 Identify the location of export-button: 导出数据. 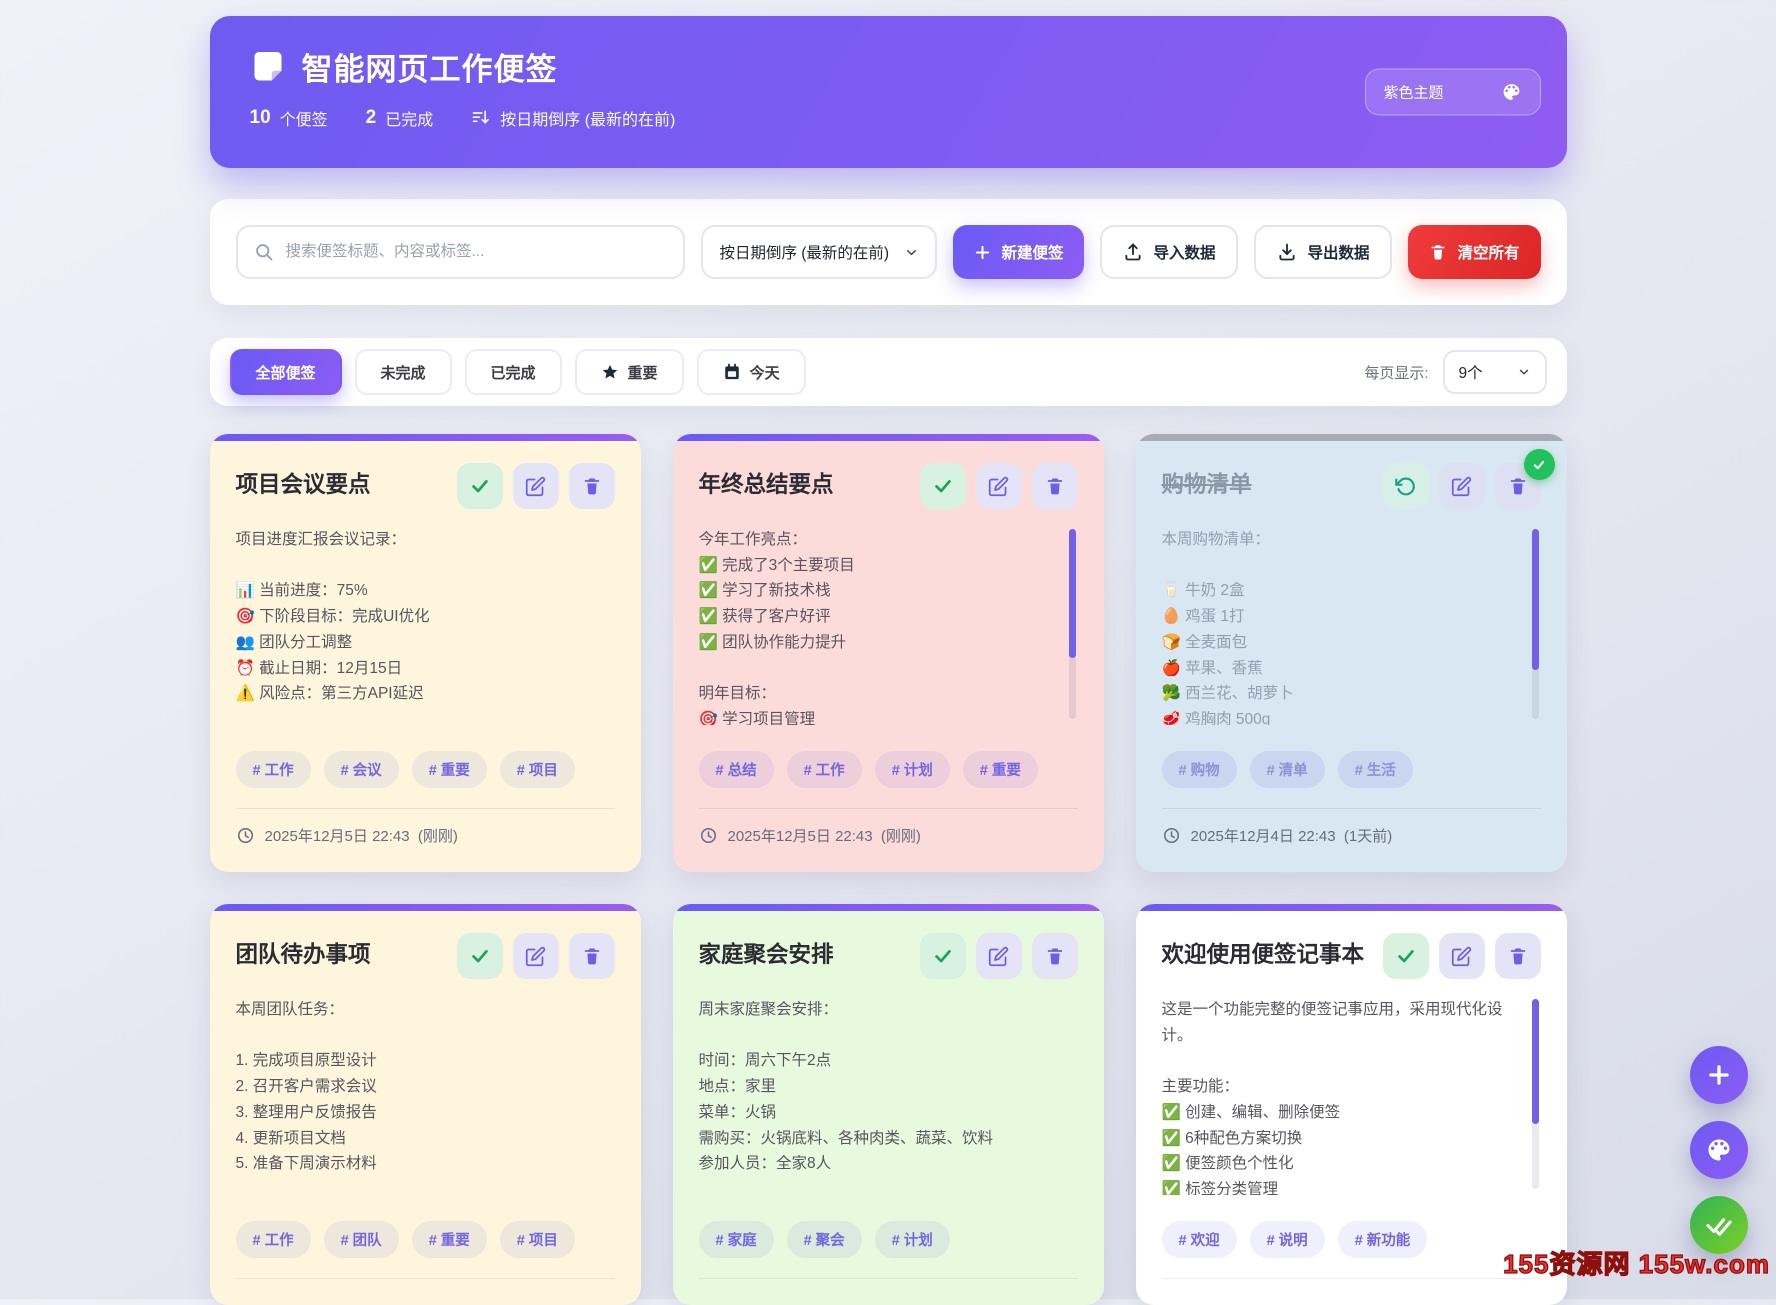
(1323, 252).